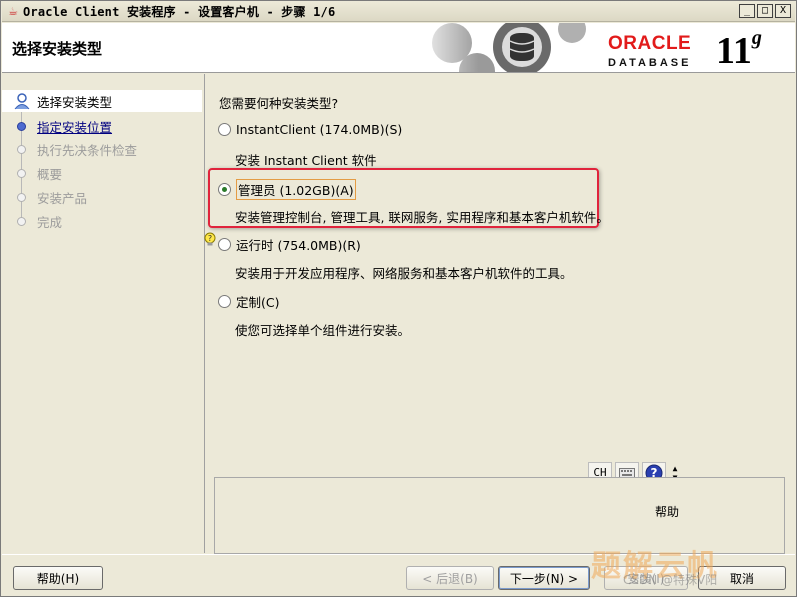 The image size is (797, 597). Describe the element at coordinates (257, 301) in the screenshot. I see `option-label: 定制(C)` at that location.